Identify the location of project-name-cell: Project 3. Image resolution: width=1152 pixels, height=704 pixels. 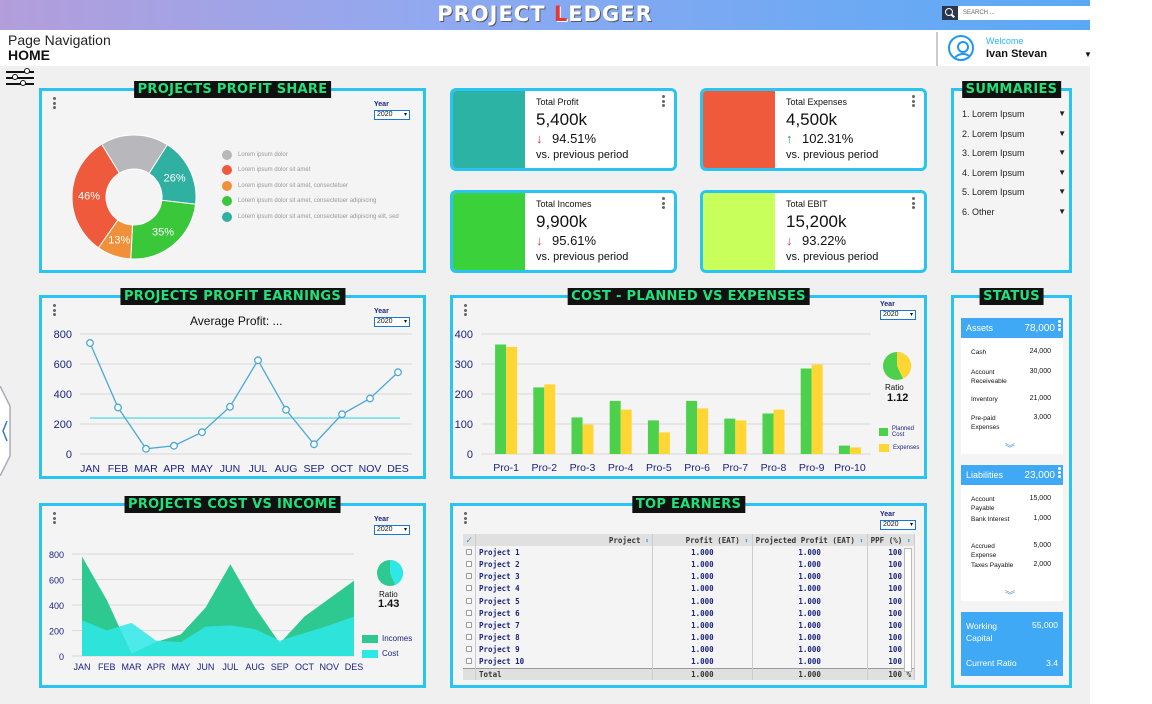
(564, 576).